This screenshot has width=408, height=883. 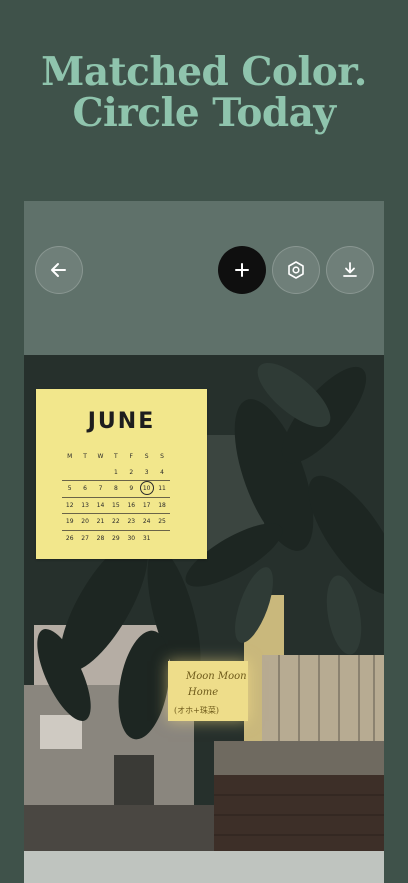 I want to click on calendar-day: 5, so click(x=69, y=489).